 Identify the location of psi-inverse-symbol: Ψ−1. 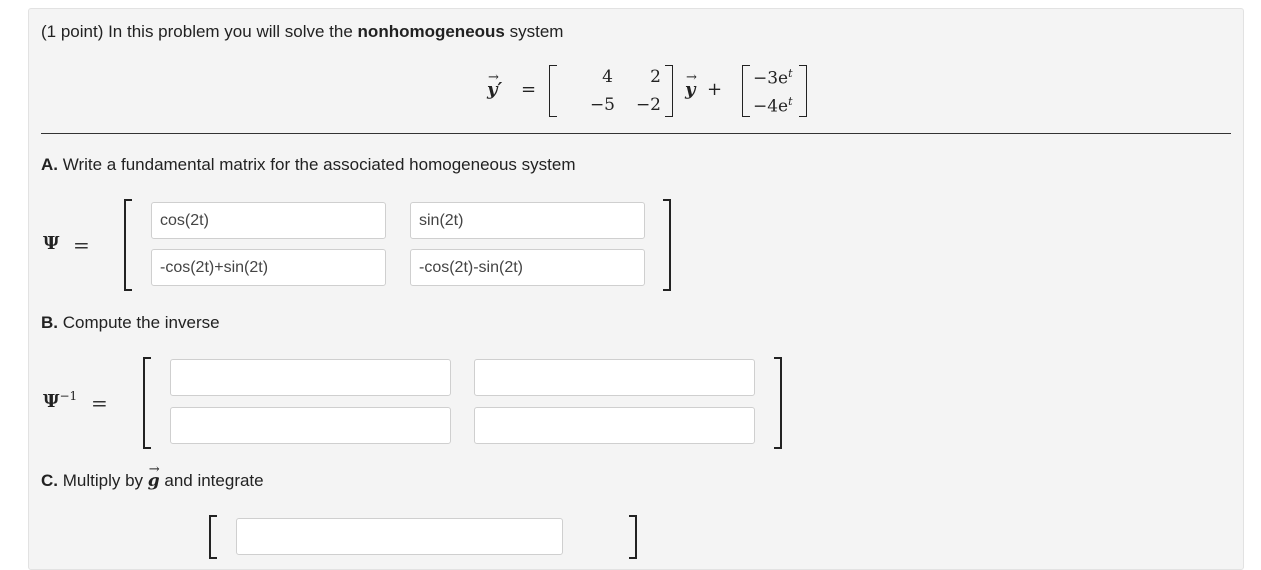
(60, 400).